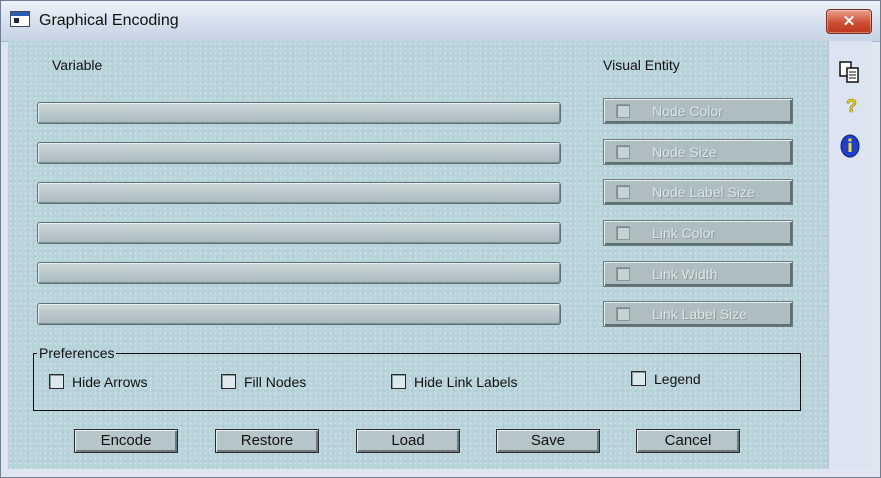 This screenshot has width=881, height=478. I want to click on link-label-size-label: Link Label Size, so click(699, 314).